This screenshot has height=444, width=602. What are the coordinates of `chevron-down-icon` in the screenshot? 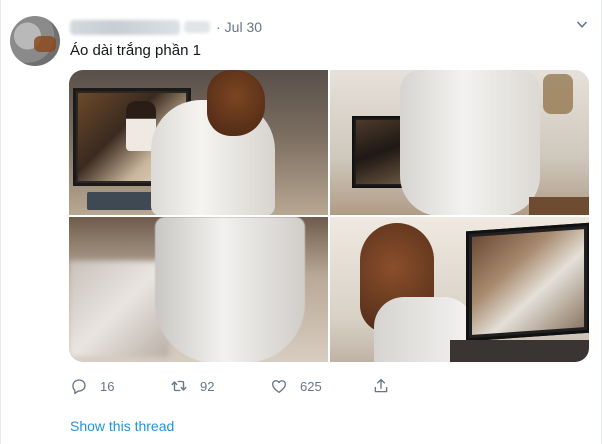 It's located at (582, 25).